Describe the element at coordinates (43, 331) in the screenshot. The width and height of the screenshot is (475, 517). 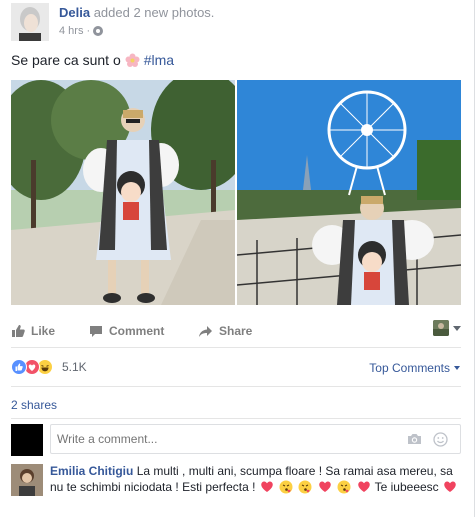
I see `like-label: Like` at that location.